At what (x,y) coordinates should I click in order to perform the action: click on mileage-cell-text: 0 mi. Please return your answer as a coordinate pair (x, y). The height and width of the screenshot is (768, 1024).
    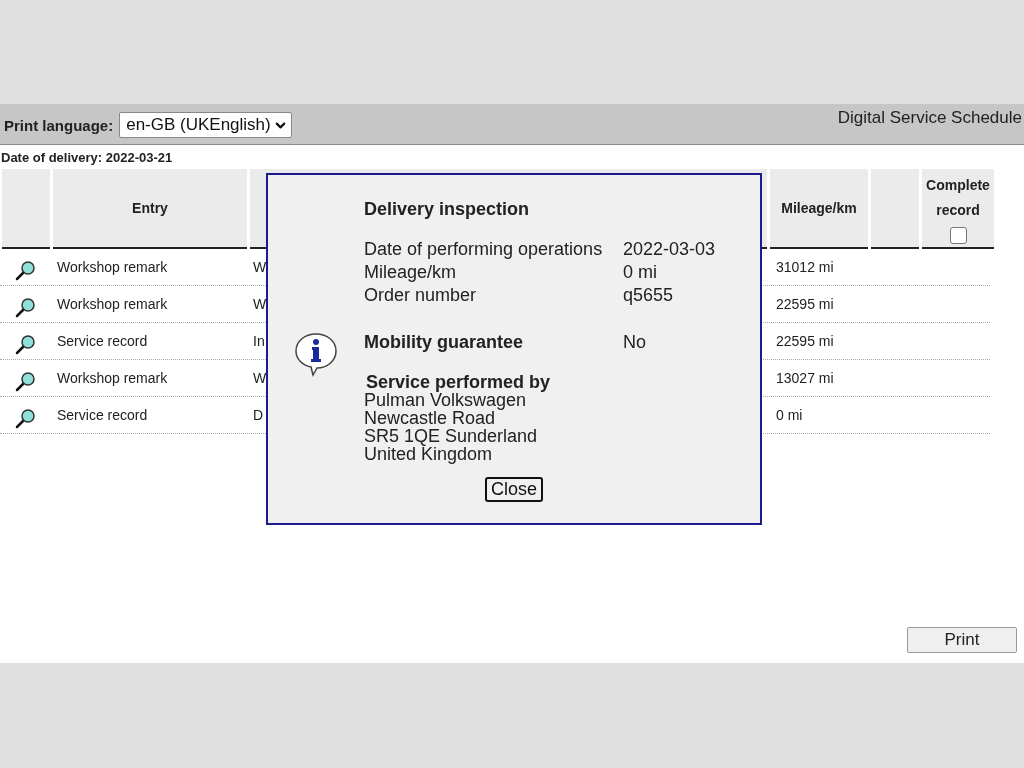
    Looking at the image, I should click on (789, 415).